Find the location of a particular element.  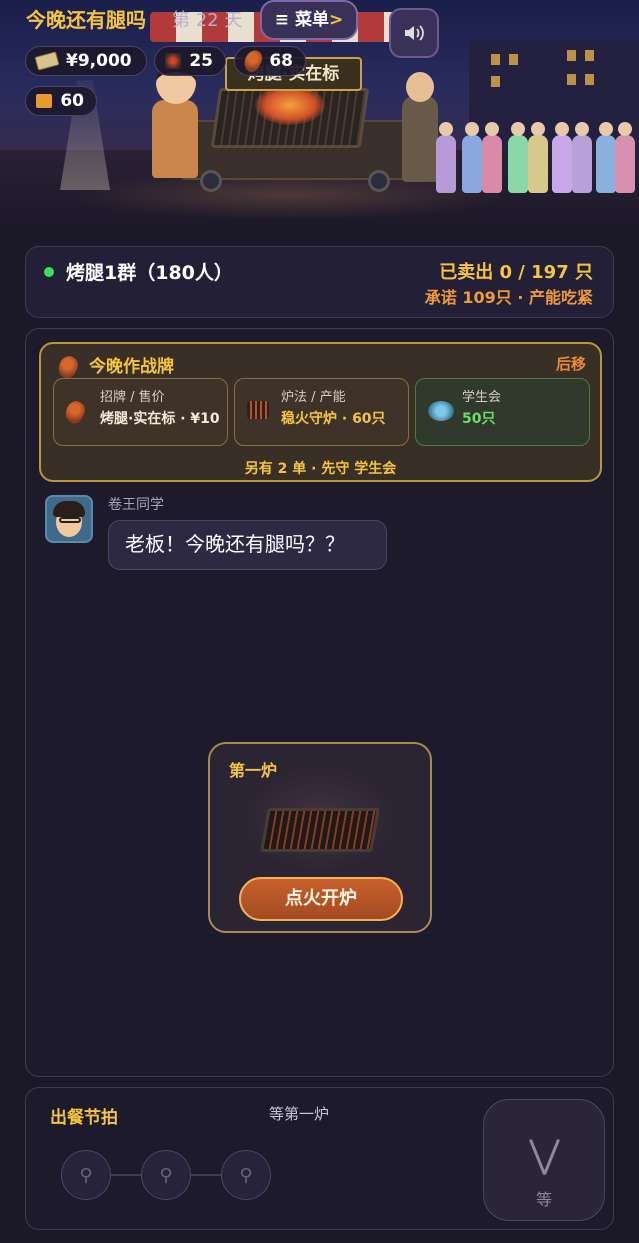

day-counter: 第 22 天 is located at coordinates (207, 20).